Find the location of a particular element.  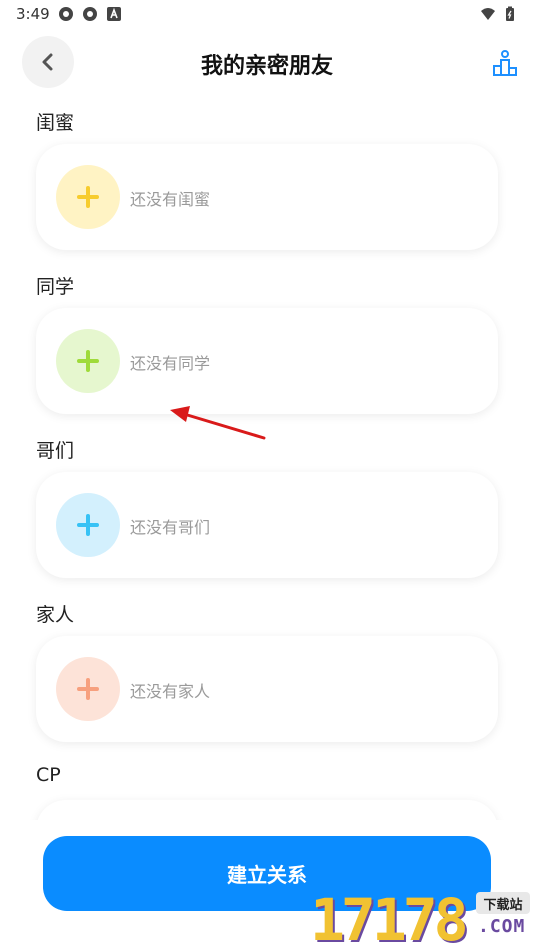

add-friend-card: 还没有同学 is located at coordinates (267, 361).